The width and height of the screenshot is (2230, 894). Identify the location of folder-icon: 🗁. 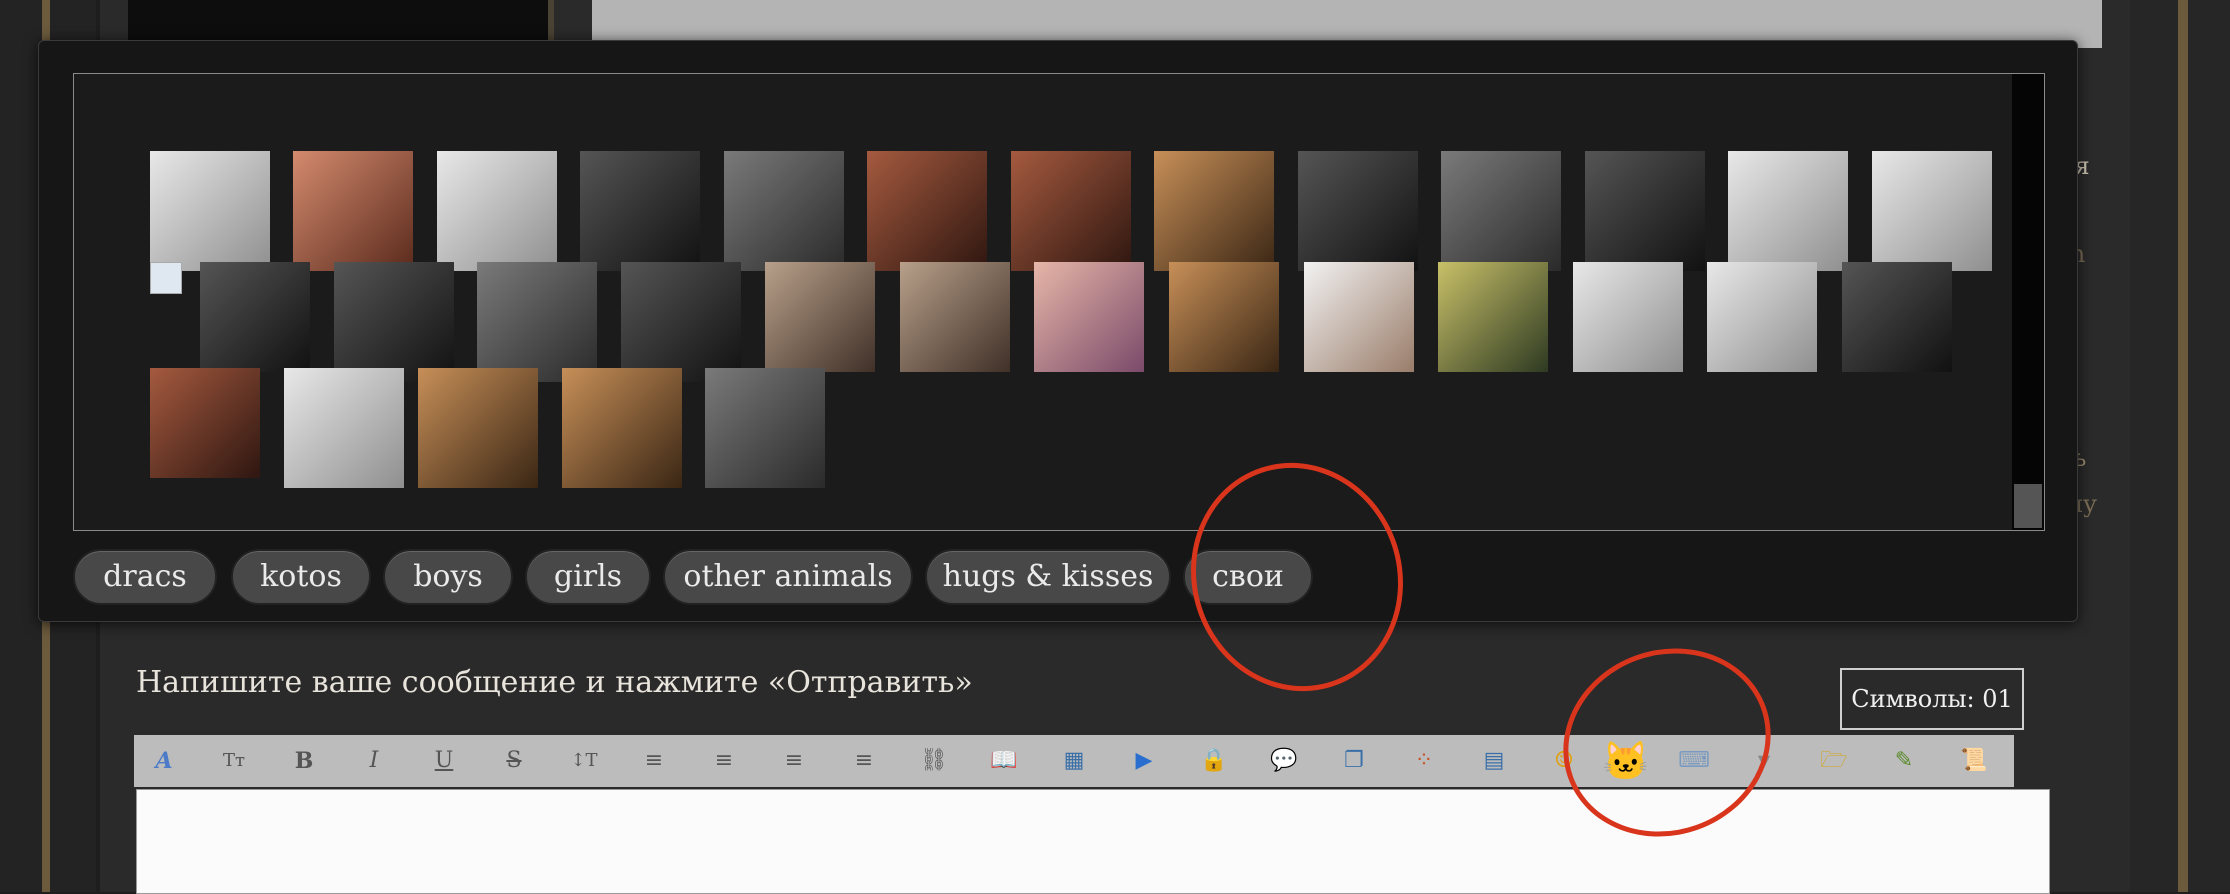
(1834, 761).